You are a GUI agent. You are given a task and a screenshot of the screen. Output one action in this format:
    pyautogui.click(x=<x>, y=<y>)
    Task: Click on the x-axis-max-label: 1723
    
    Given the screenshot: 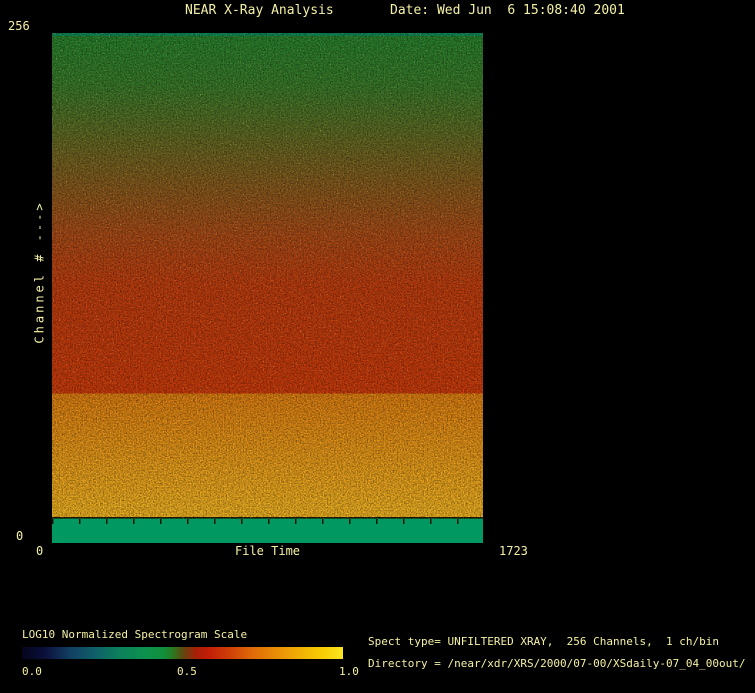 What is the action you would take?
    pyautogui.click(x=513, y=551)
    